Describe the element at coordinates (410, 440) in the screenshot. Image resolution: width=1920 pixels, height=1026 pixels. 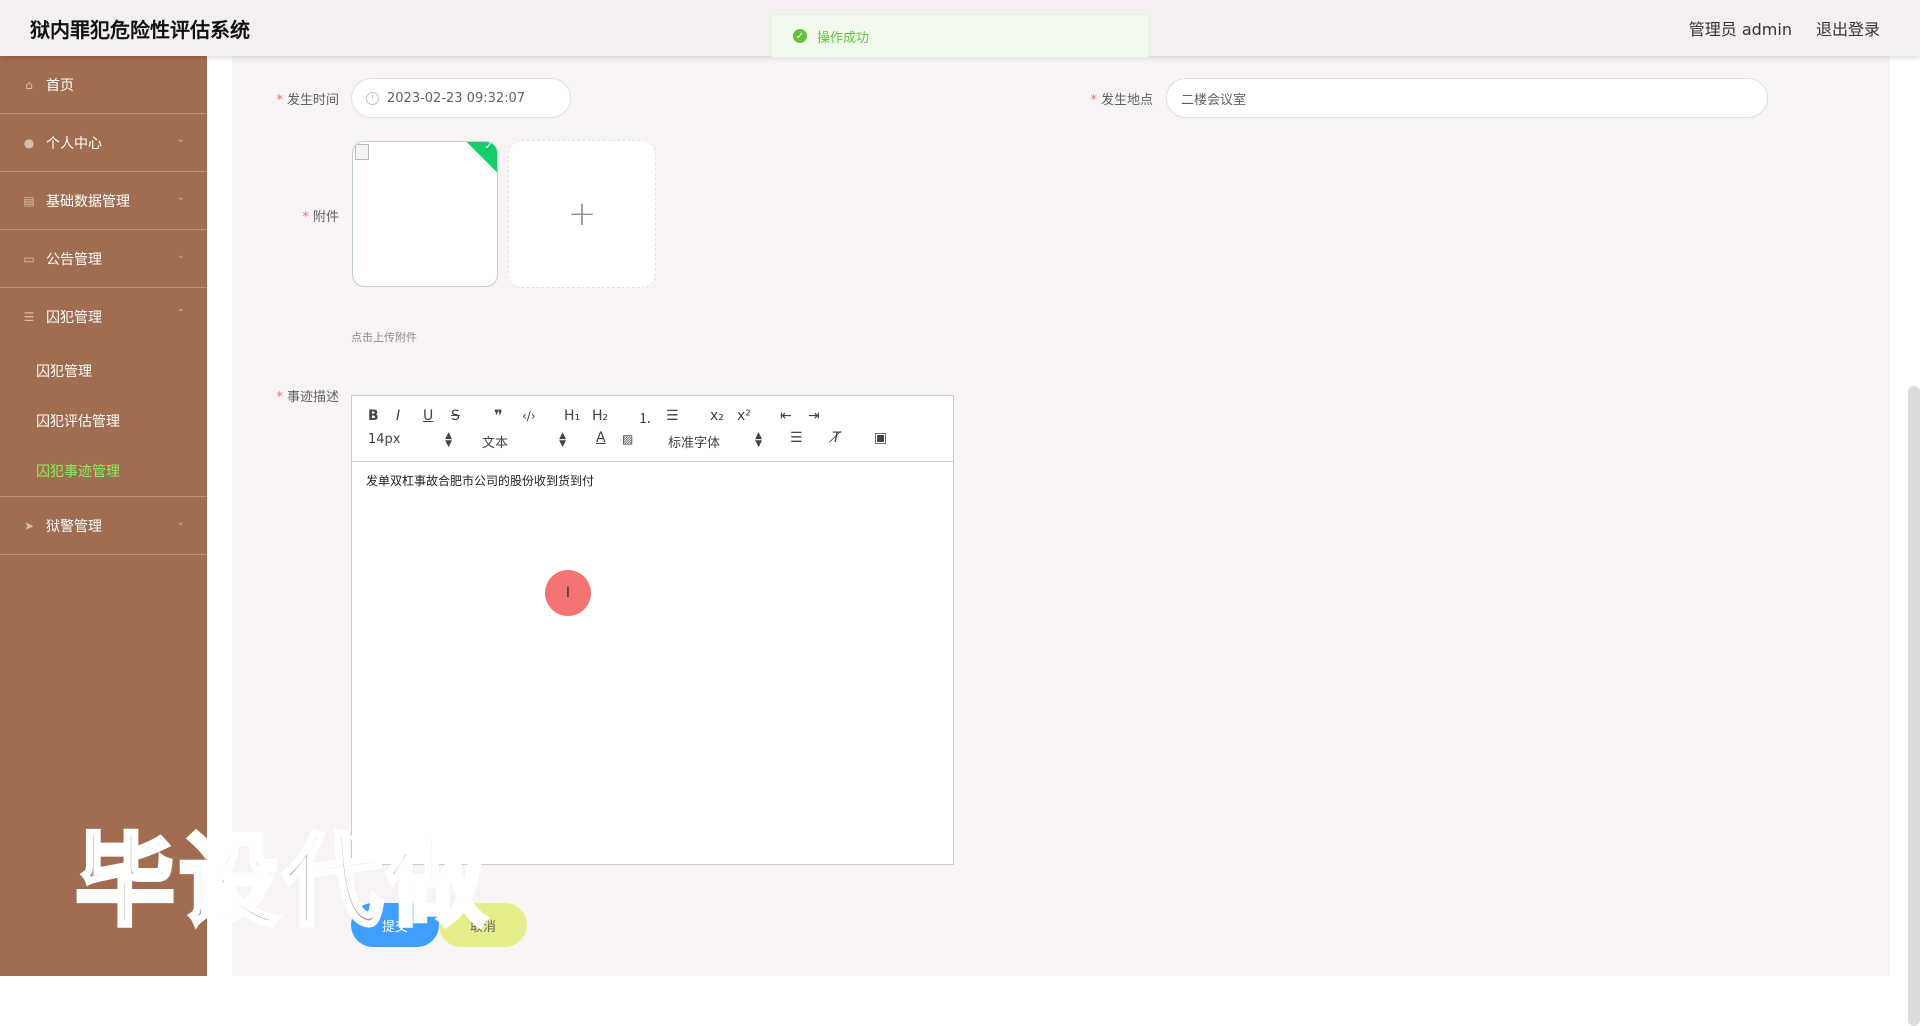
I see `font-size-select: 14px ▲ ▼` at that location.